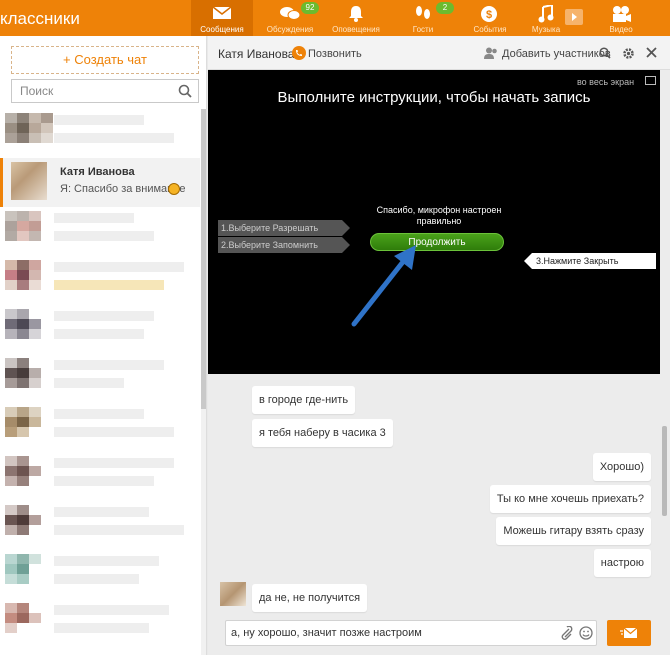  I want to click on outgoing-message: настрою, so click(622, 563).